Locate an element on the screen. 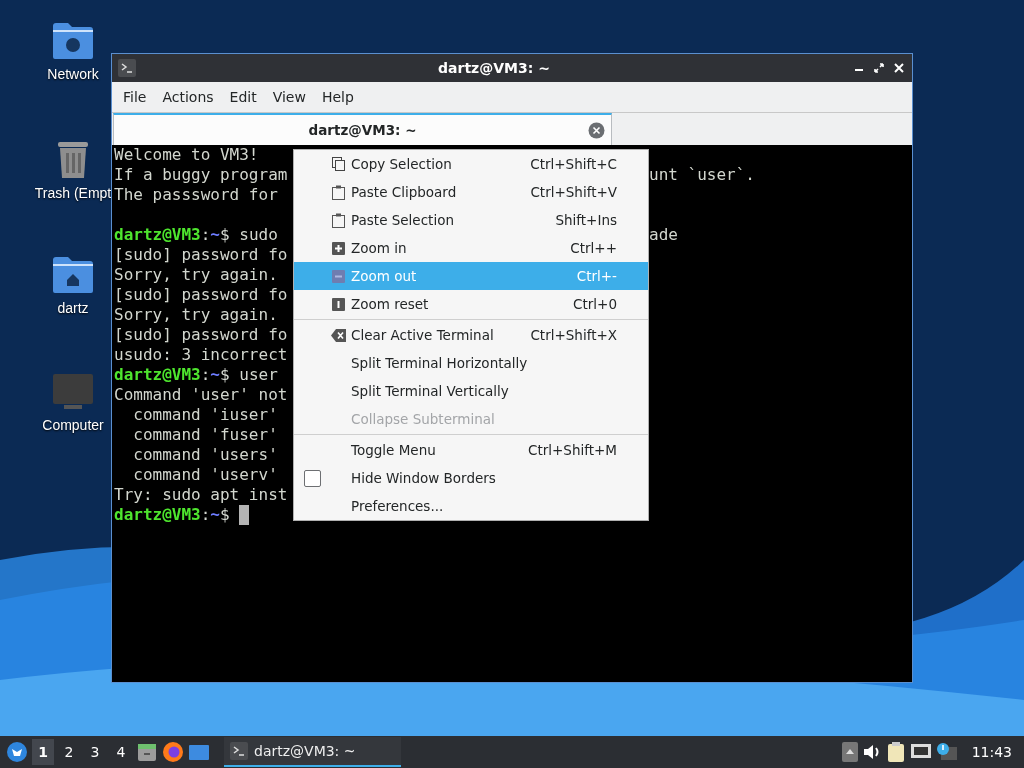 This screenshot has width=1024, height=768. terminal-line: command 'userv' is located at coordinates (205, 475).